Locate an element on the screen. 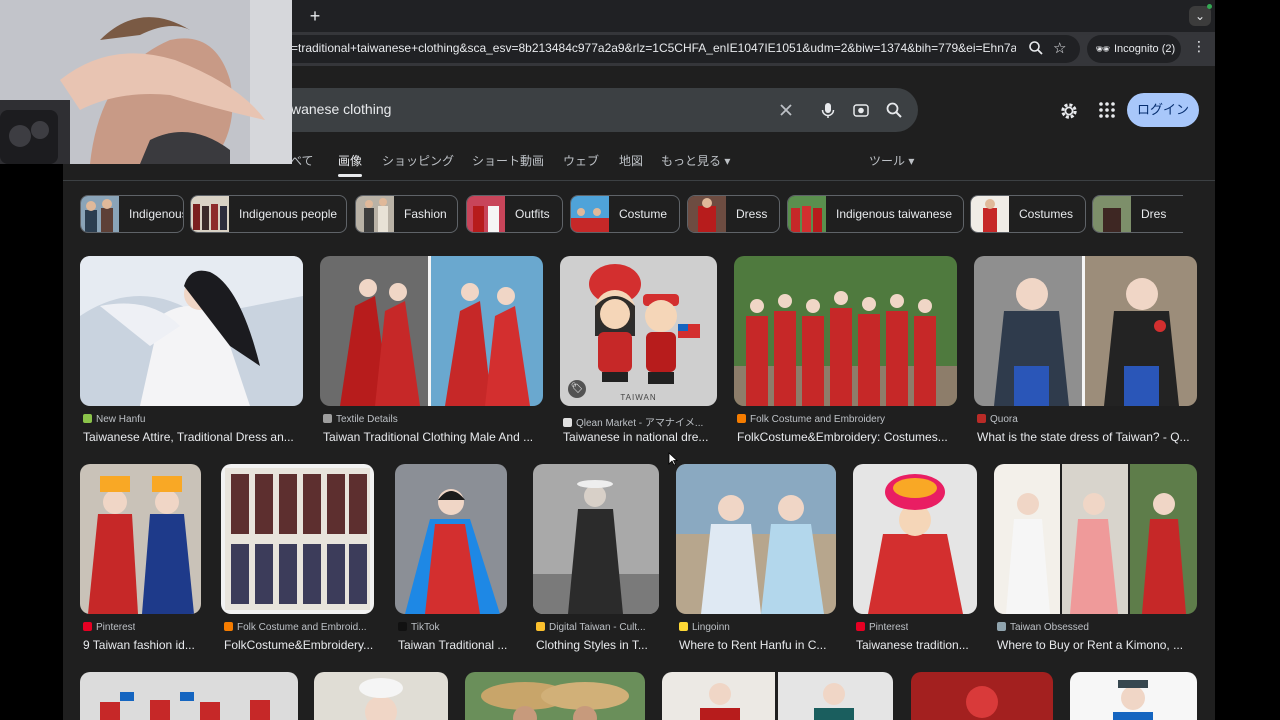  nav-divider is located at coordinates (639, 180).